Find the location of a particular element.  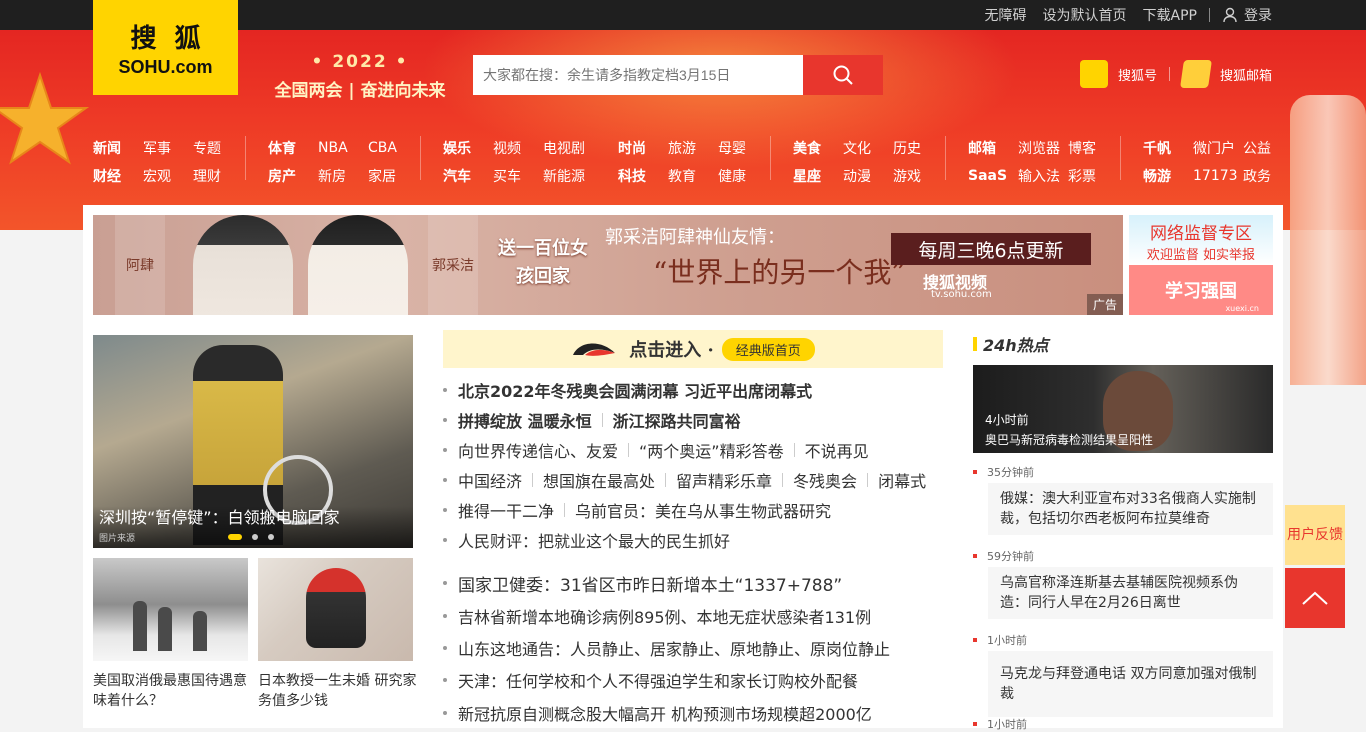

nav-item: 视频 is located at coordinates (518, 148).